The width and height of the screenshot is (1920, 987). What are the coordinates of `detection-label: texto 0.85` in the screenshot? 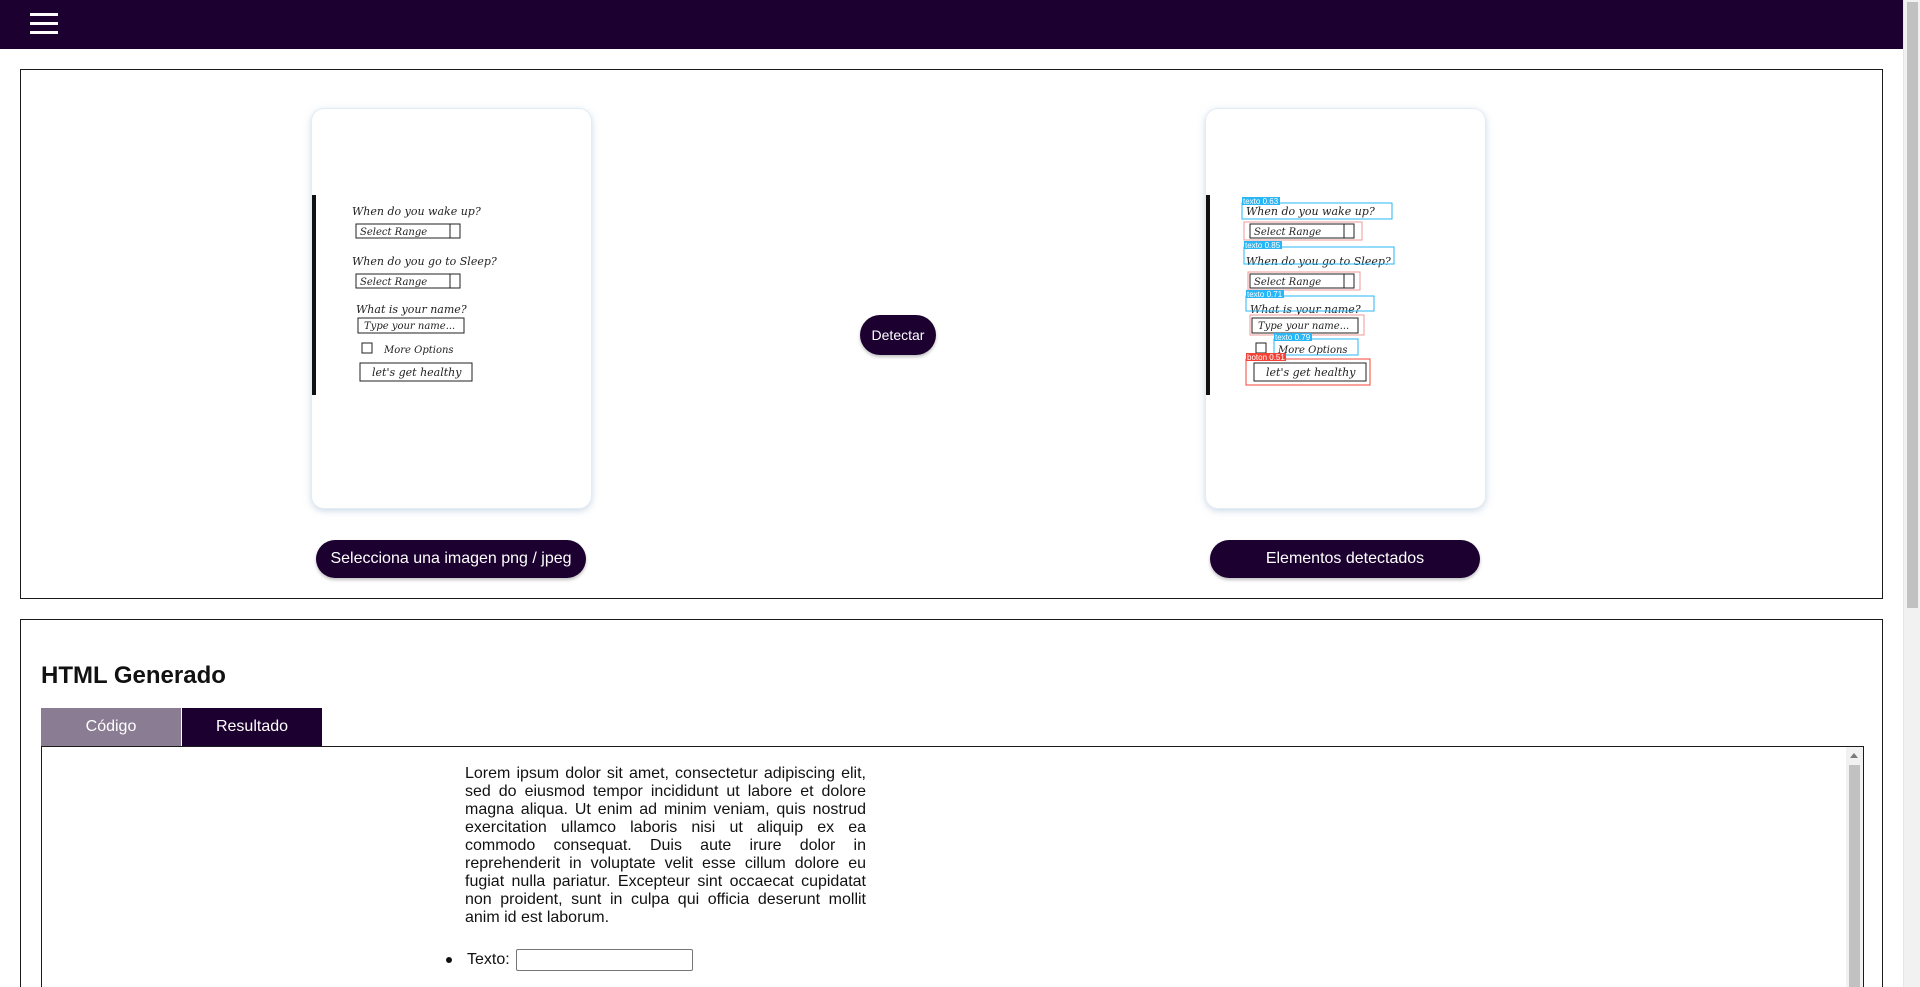 It's located at (1263, 245).